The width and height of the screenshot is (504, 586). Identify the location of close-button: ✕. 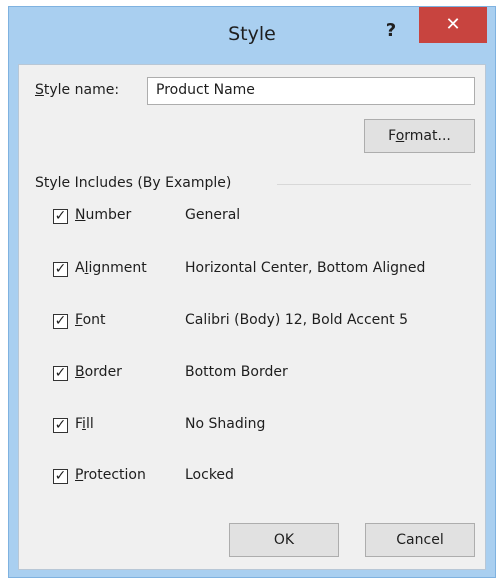
(453, 25).